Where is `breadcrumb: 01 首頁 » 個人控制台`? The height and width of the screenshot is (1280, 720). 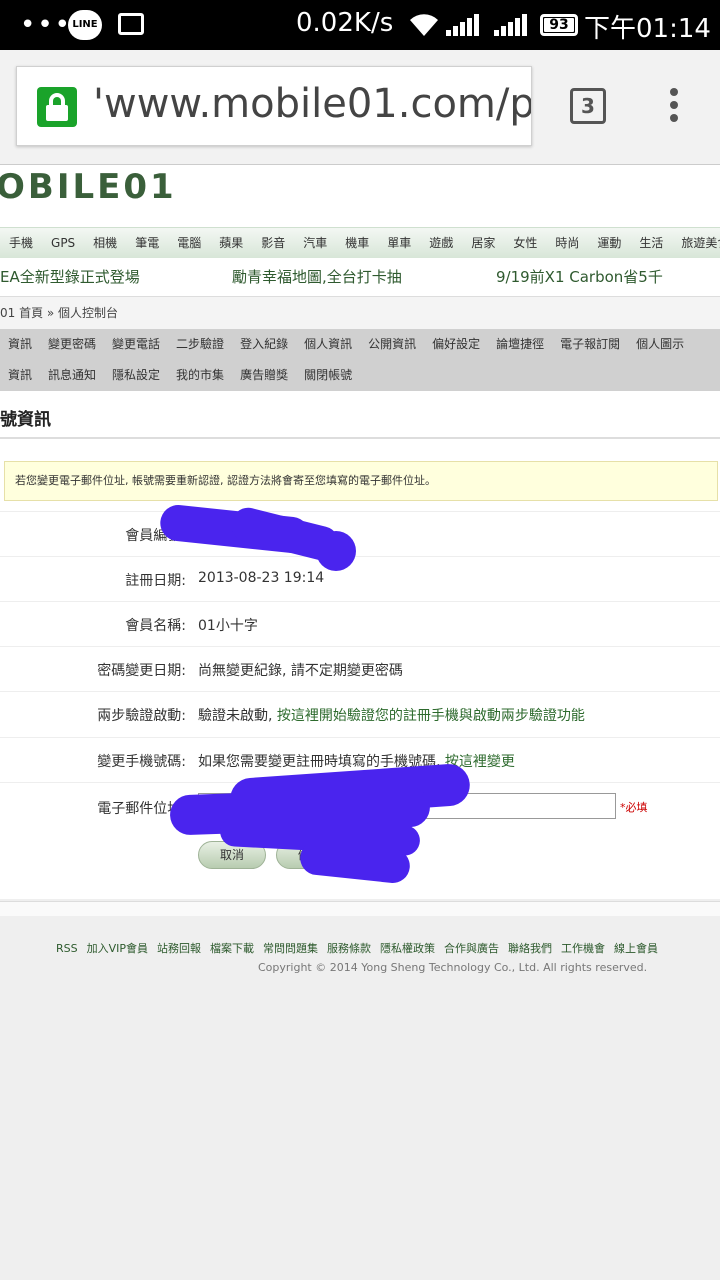
breadcrumb: 01 首頁 » 個人控制台 is located at coordinates (360, 313).